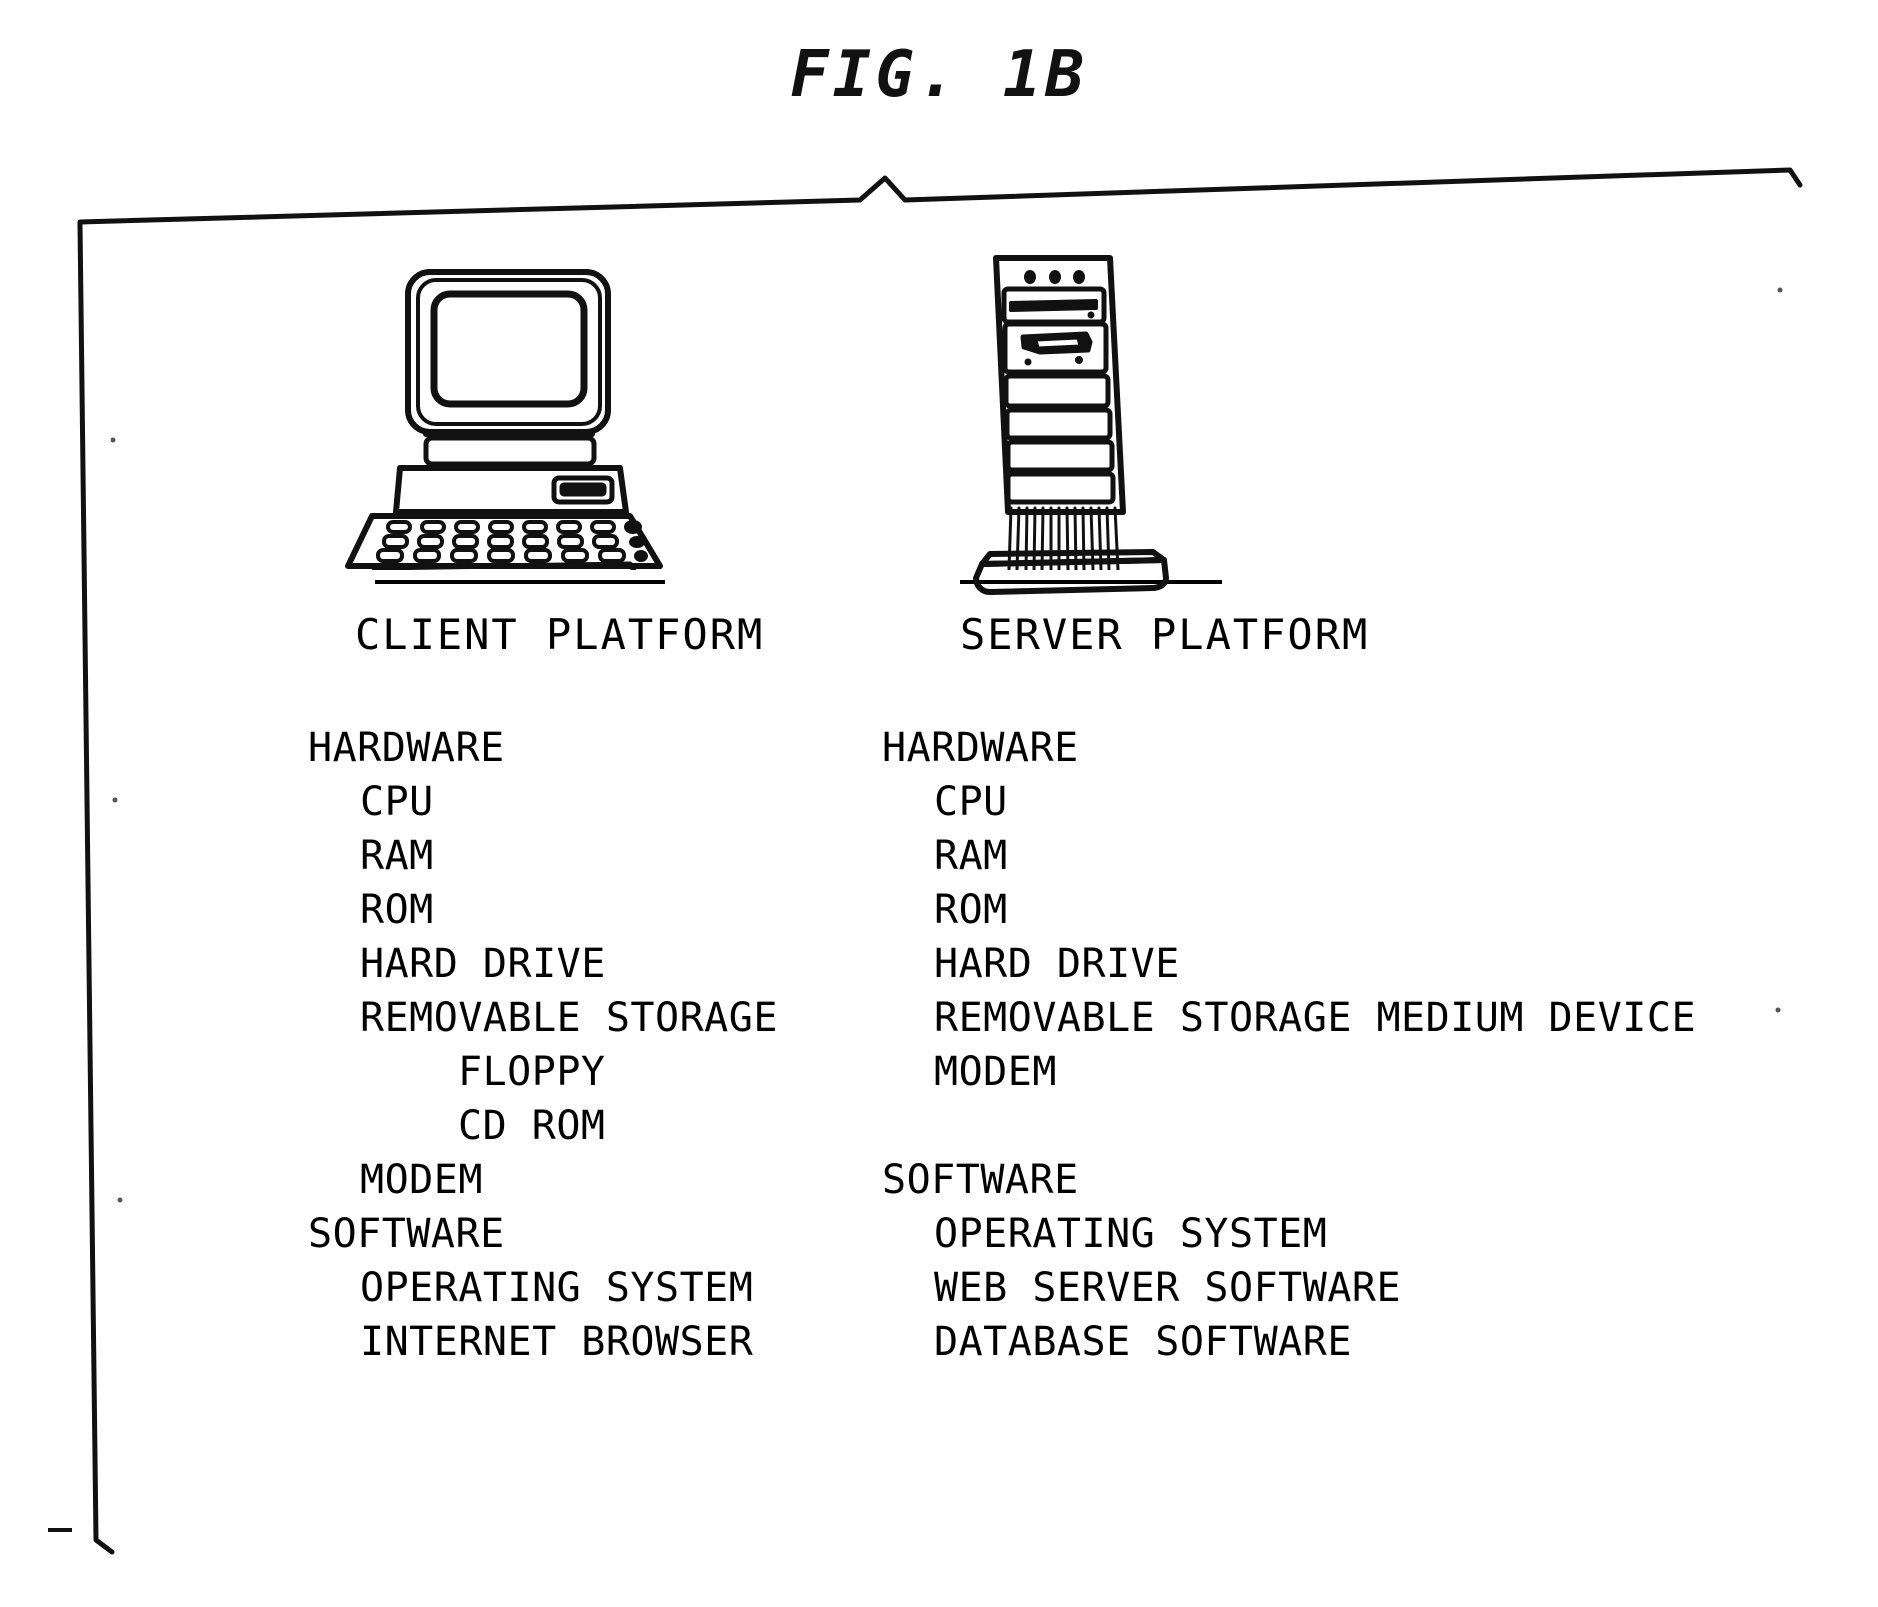 Image resolution: width=1878 pixels, height=1607 pixels. What do you see at coordinates (1071, 572) in the screenshot?
I see `server-base-pedestal` at bounding box center [1071, 572].